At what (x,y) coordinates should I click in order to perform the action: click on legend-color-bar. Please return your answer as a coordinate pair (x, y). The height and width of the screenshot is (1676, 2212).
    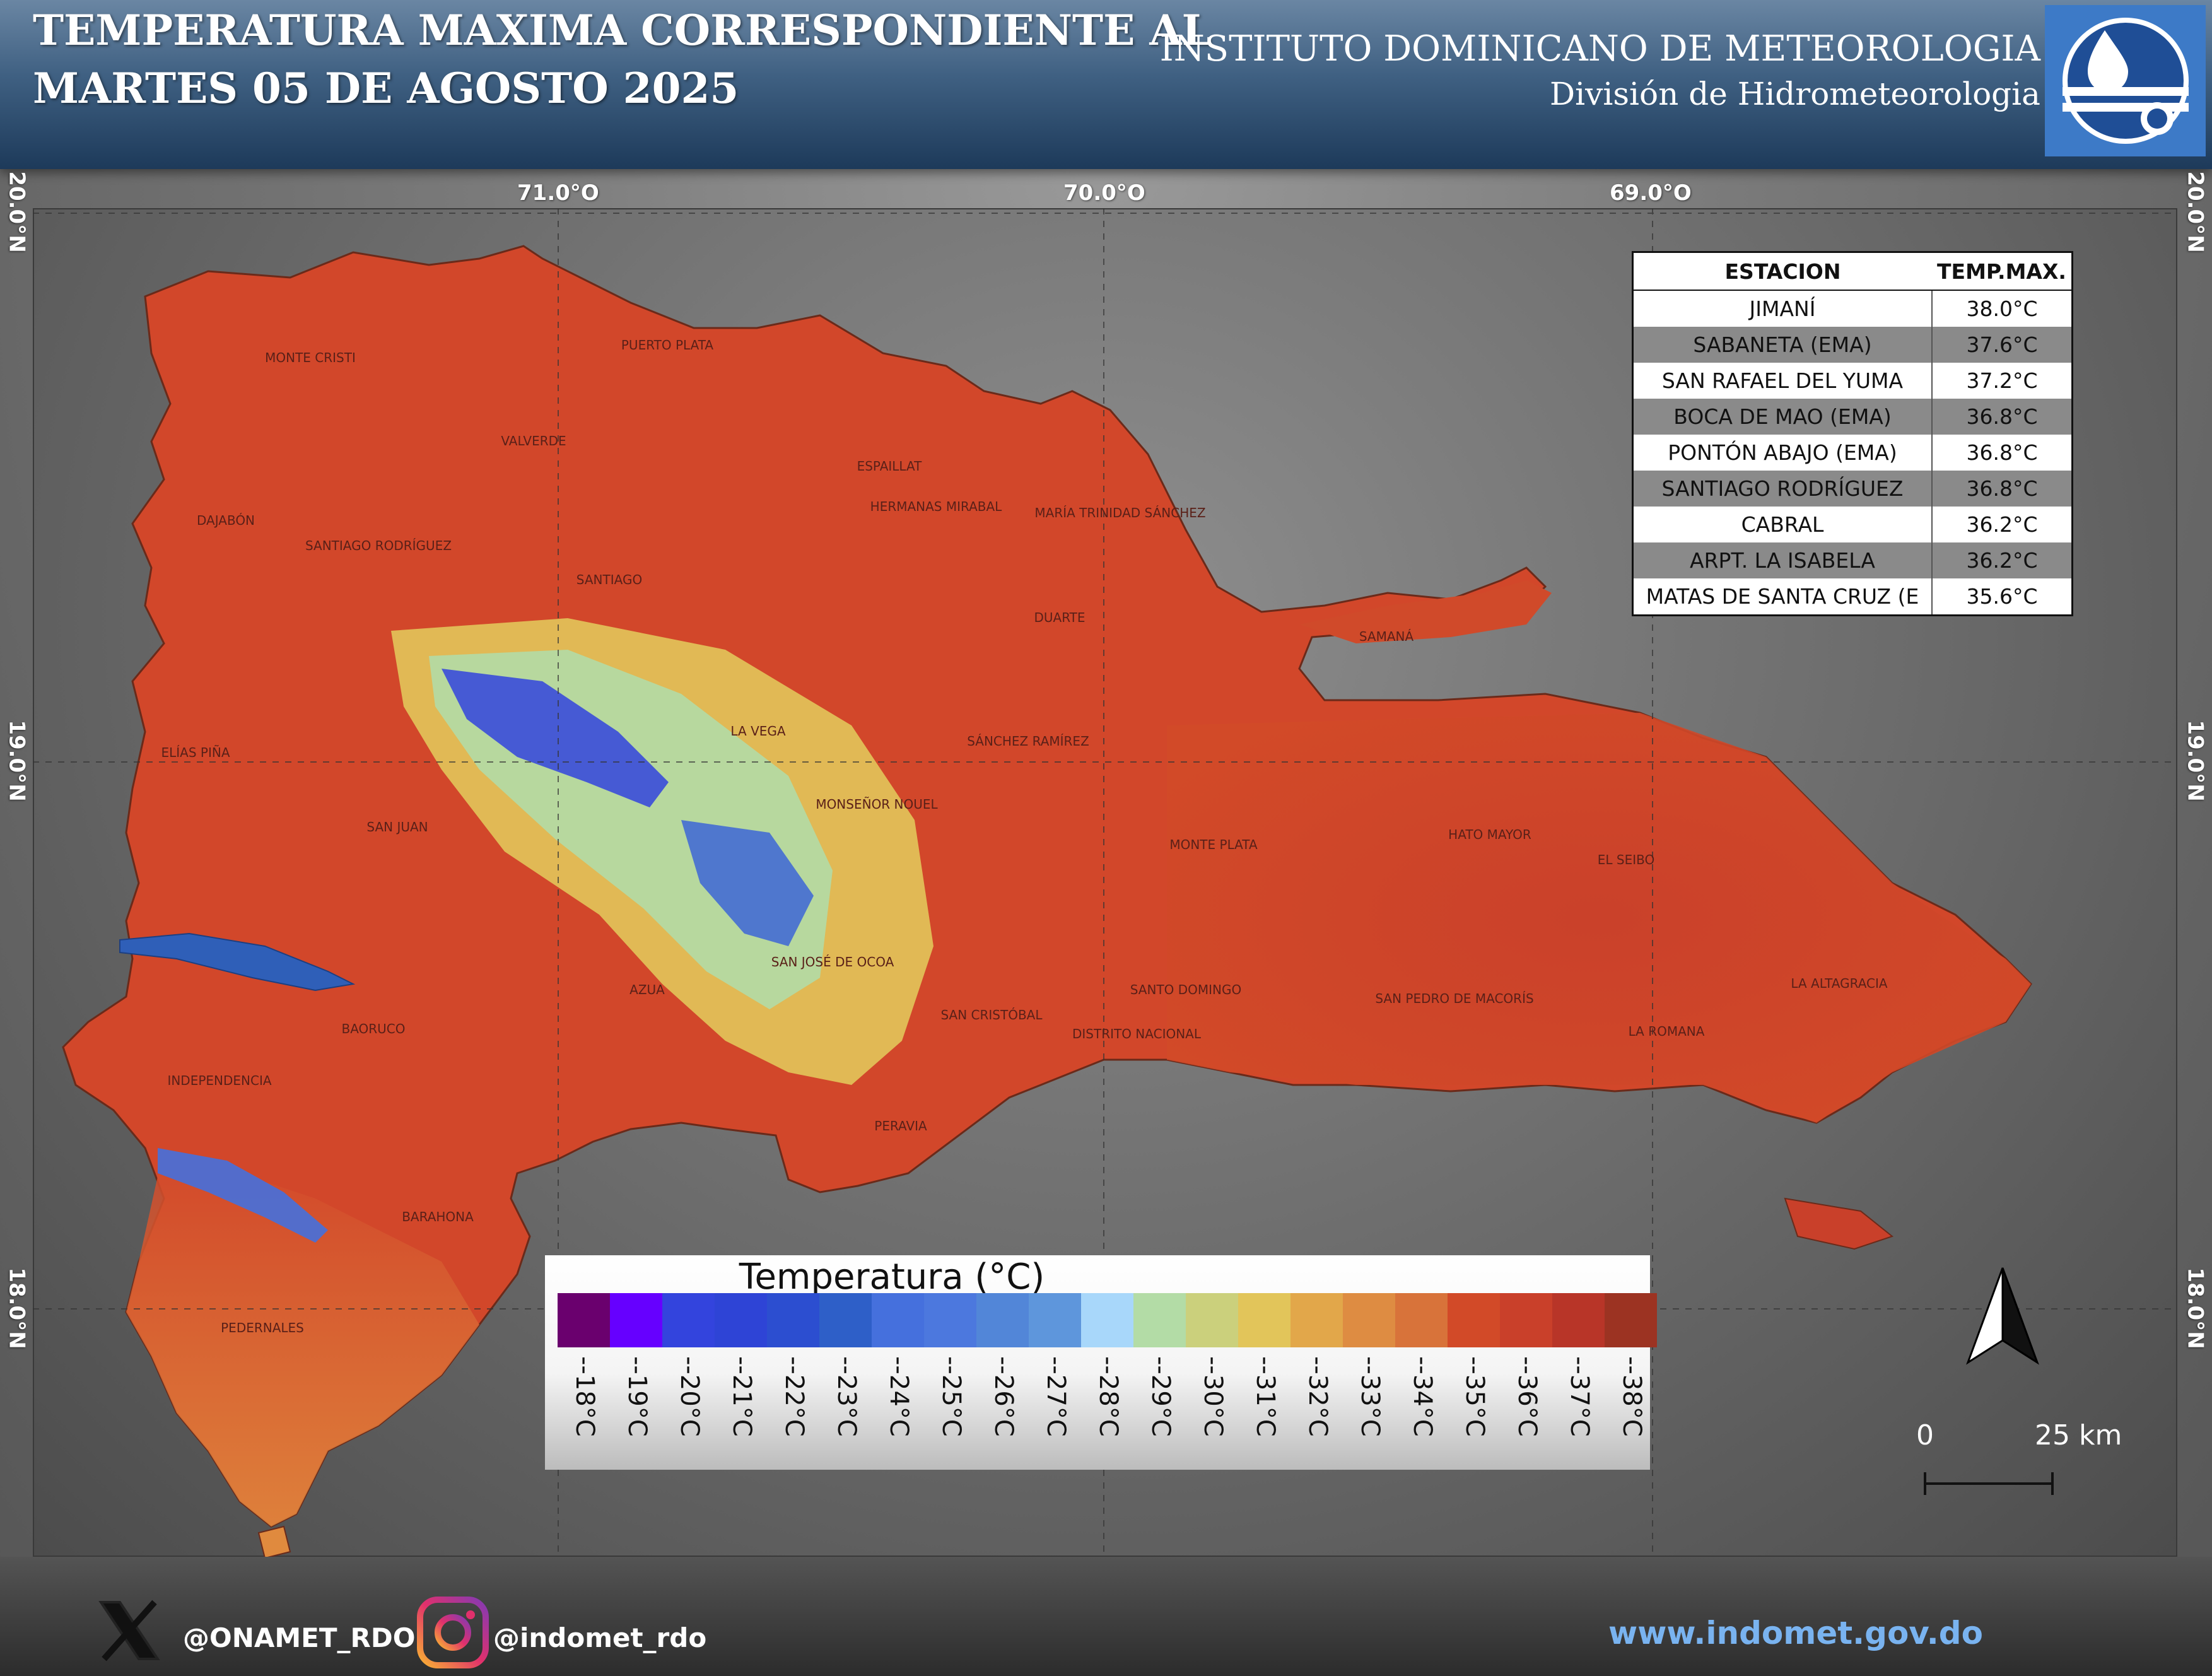
    Looking at the image, I should click on (1107, 1320).